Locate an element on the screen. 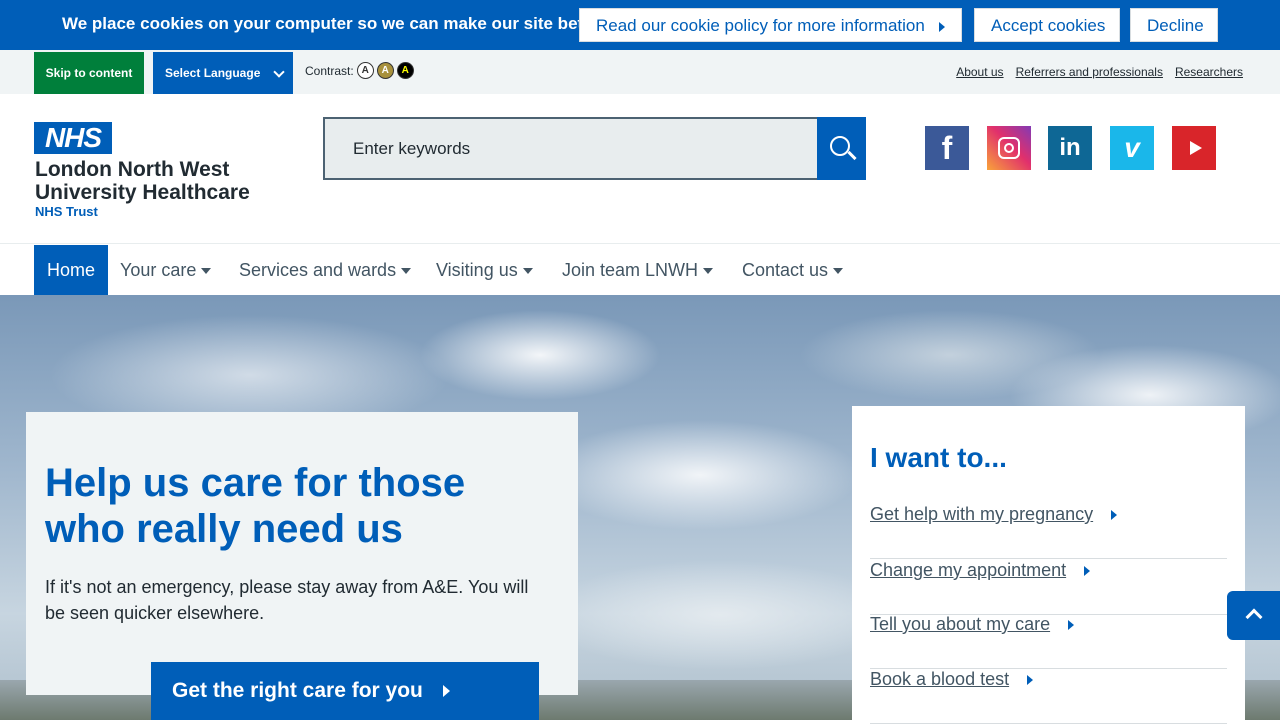 Image resolution: width=1280 pixels, height=724 pixels. org-name-line3: NHS Trust is located at coordinates (66, 211).